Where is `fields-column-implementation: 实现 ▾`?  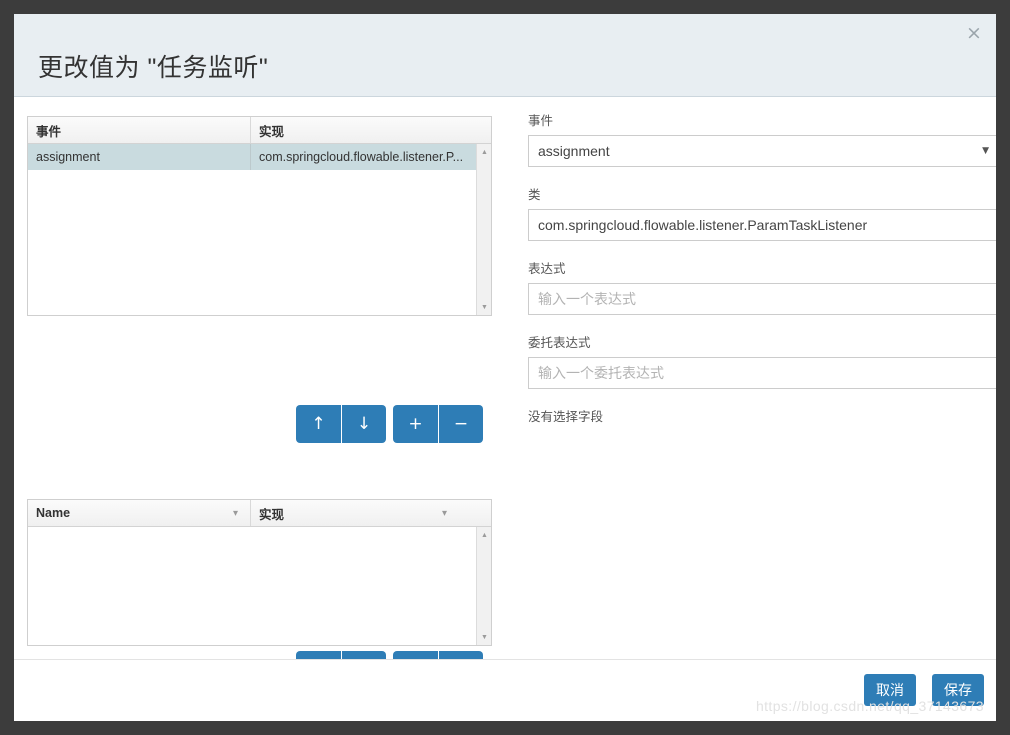
fields-column-implementation: 实现 ▾ is located at coordinates (370, 513).